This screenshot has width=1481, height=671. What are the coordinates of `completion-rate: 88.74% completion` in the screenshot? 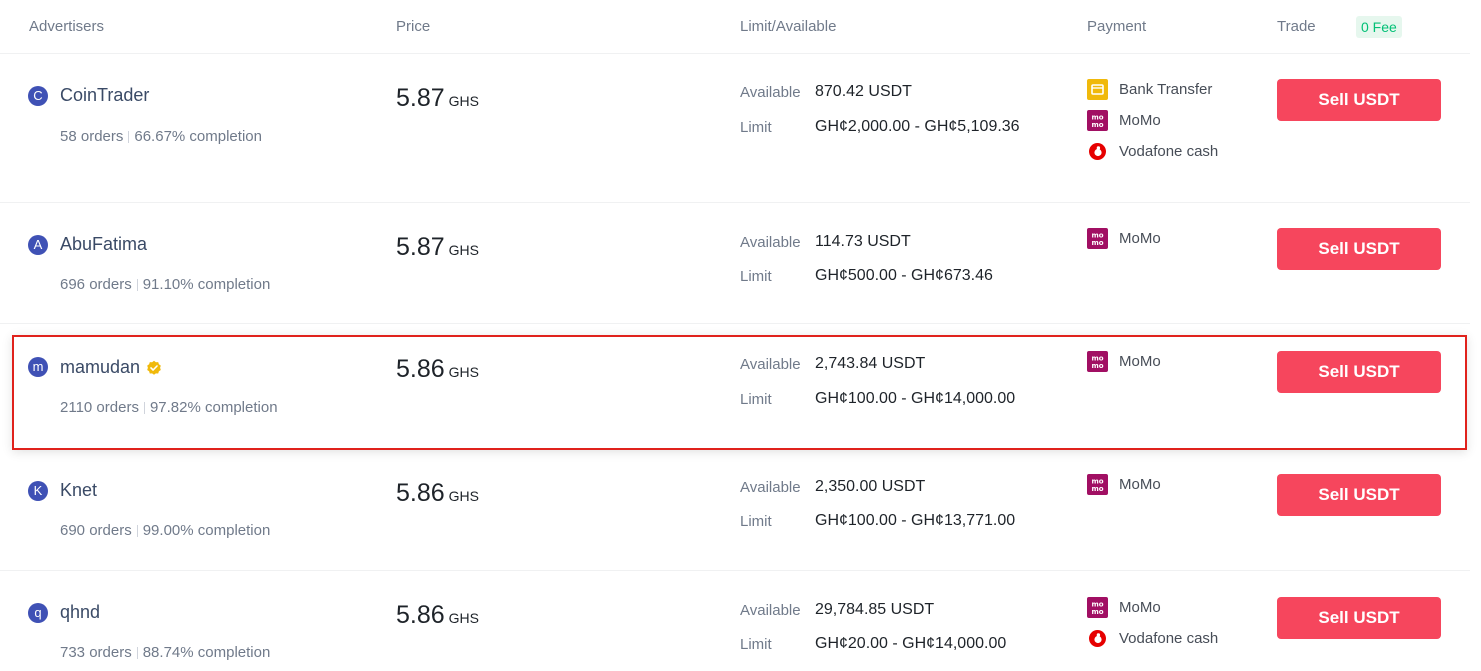 It's located at (206, 652).